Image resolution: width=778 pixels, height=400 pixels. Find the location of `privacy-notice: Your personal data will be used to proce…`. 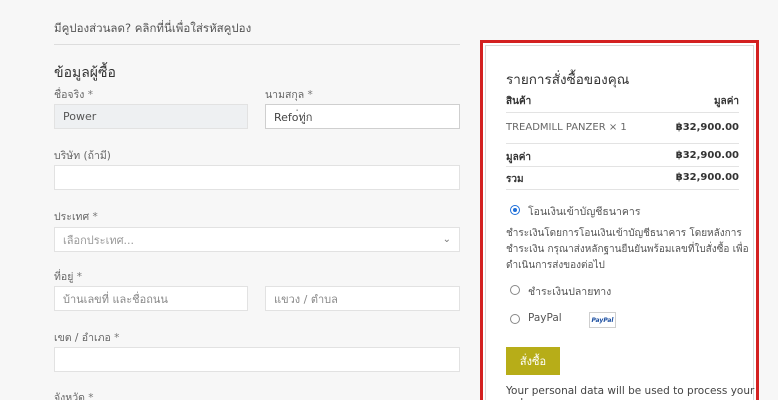

privacy-notice: Your personal data will be used to proce… is located at coordinates (630, 392).